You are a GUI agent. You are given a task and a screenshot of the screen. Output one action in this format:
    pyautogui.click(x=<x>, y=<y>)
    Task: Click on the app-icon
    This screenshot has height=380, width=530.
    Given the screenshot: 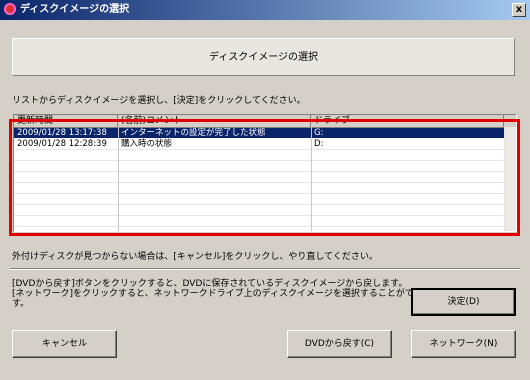 What is the action you would take?
    pyautogui.click(x=10, y=9)
    